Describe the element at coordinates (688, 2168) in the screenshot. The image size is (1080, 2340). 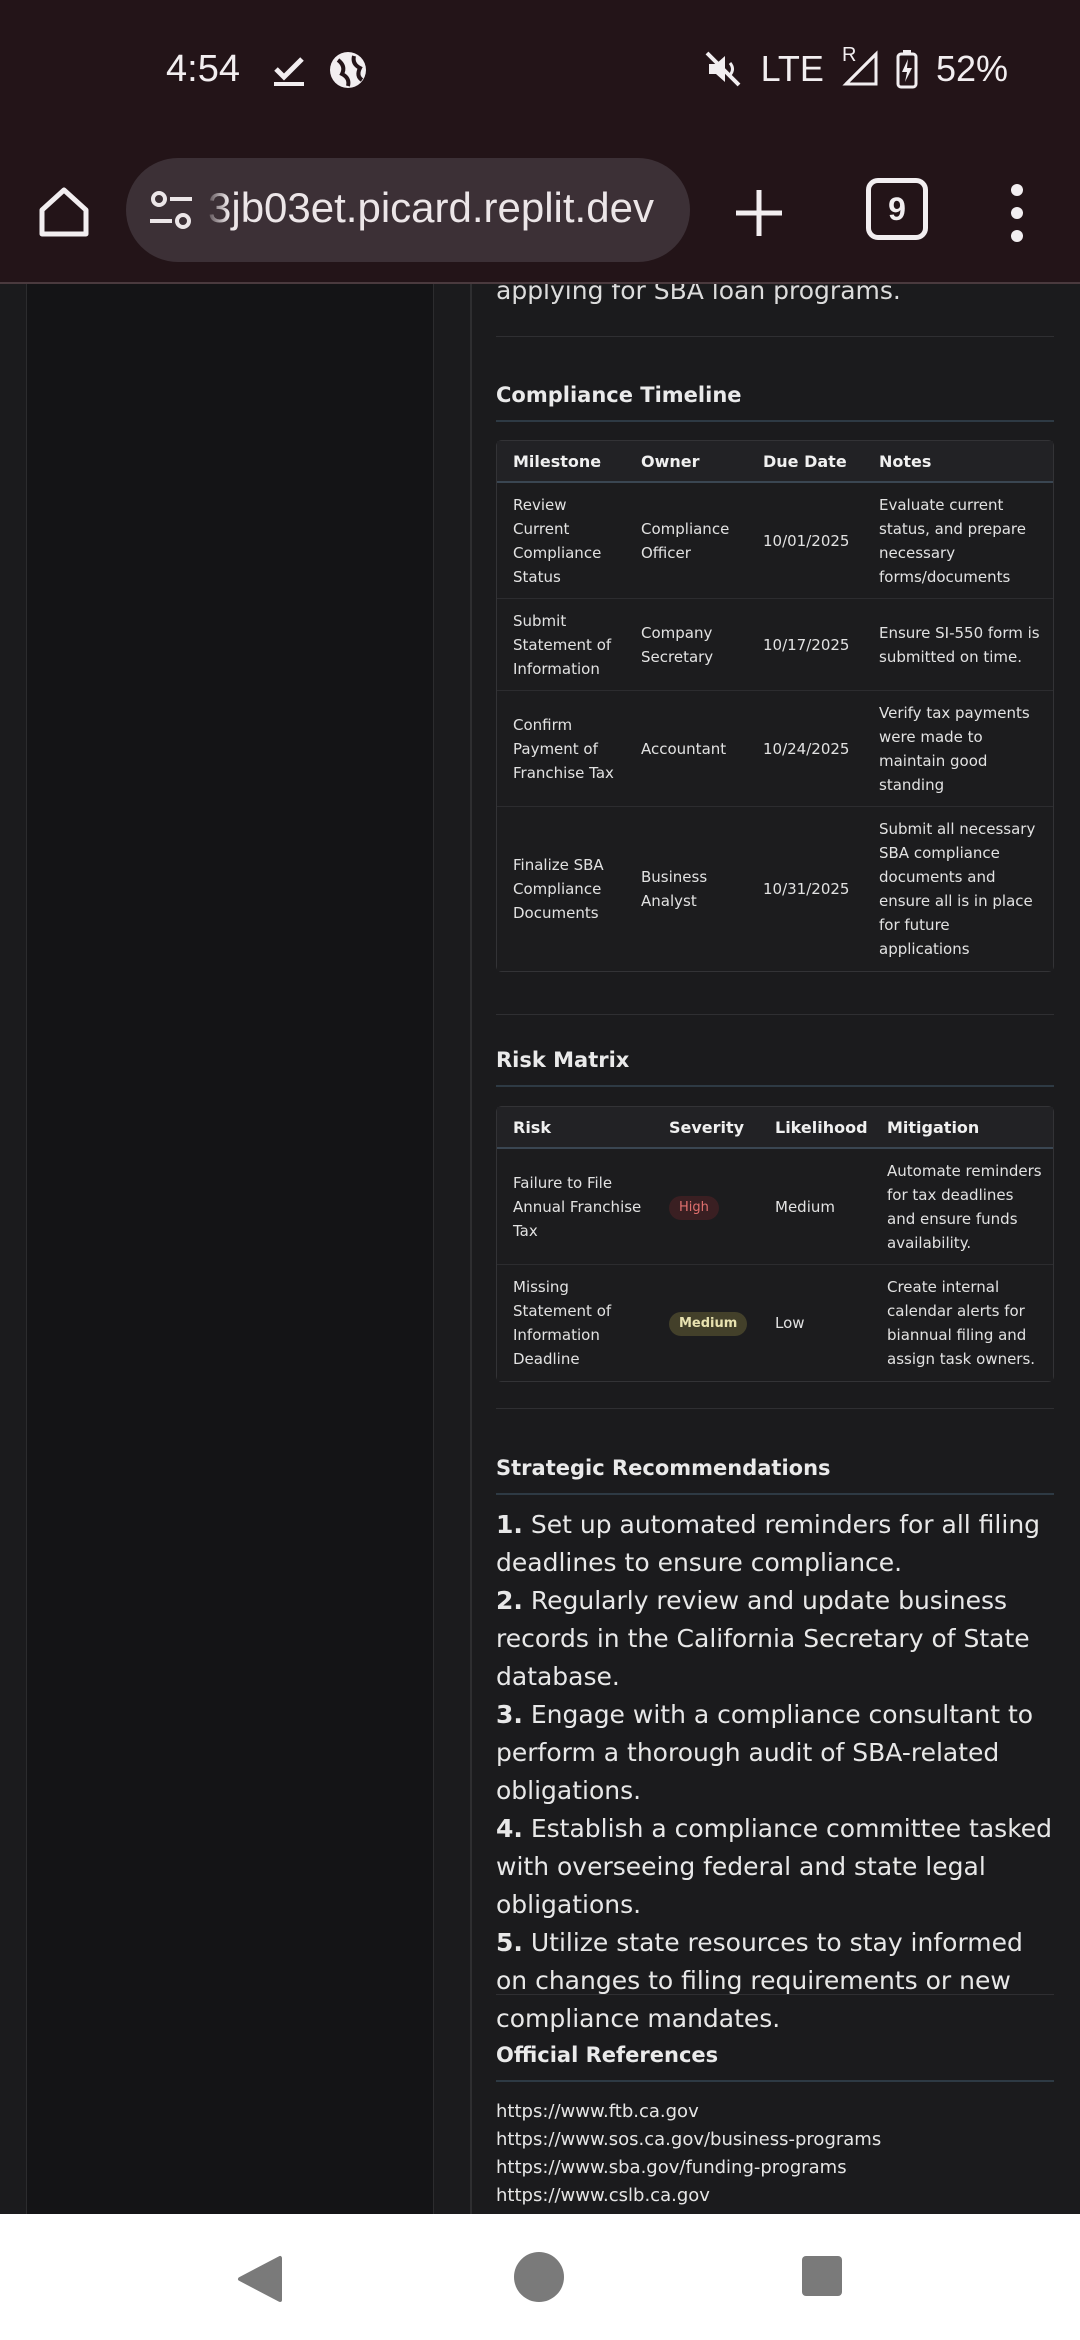
I see `reference-link: https://www.sba.gov/funding-programs` at that location.